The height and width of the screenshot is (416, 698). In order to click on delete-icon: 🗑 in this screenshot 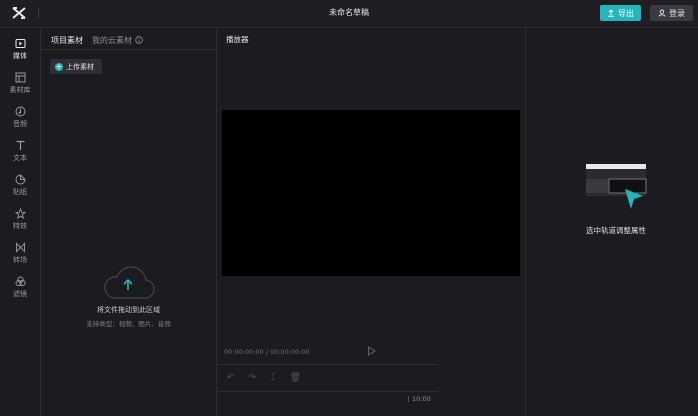, I will do `click(295, 378)`.